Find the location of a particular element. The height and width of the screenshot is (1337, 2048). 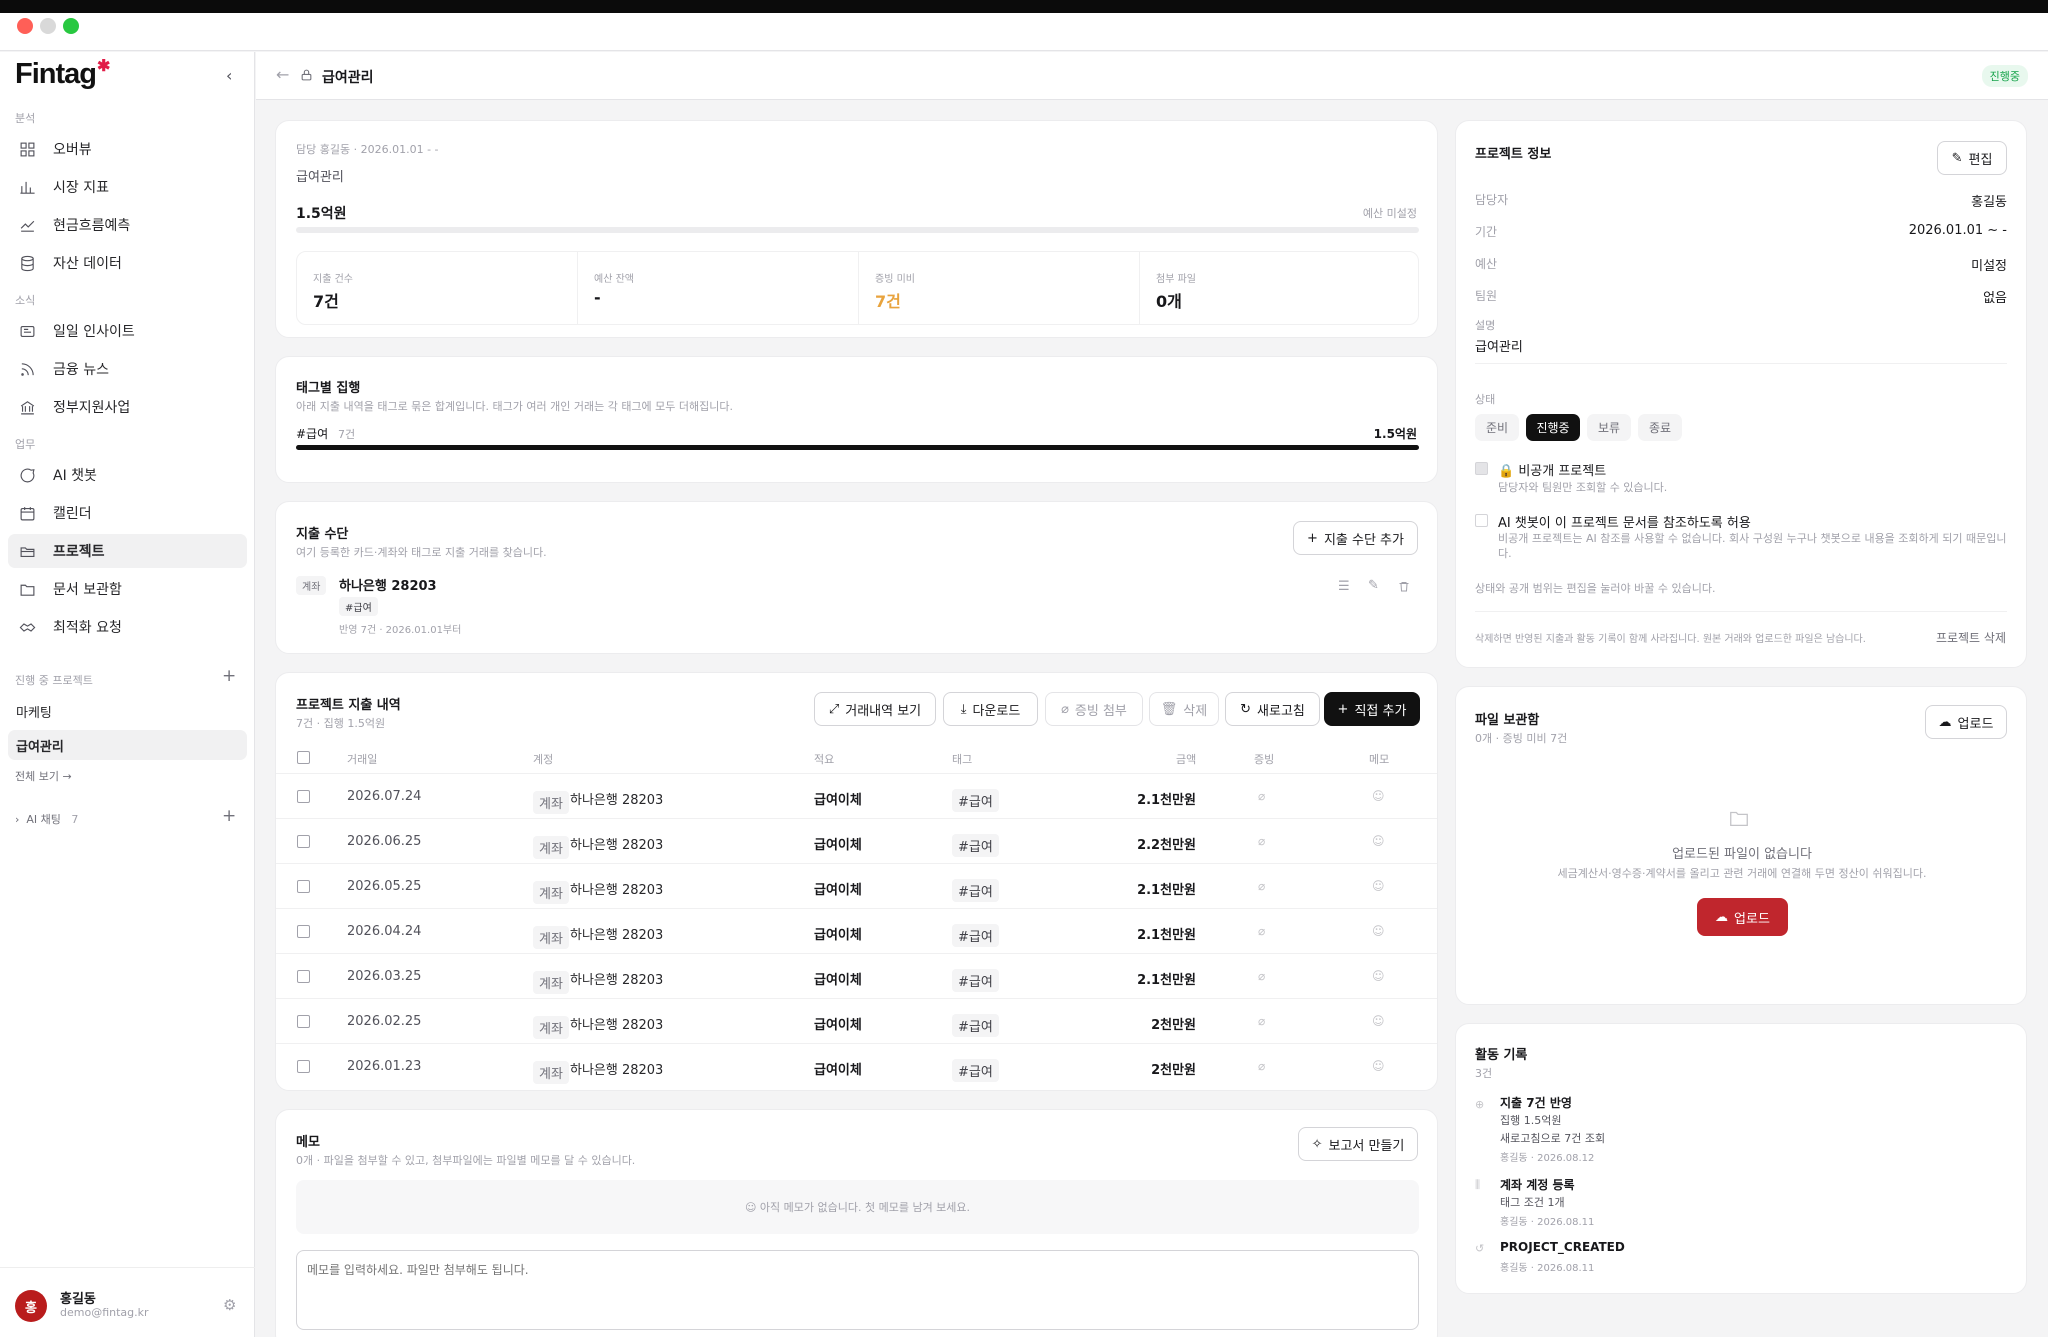

bank-icon: ⫼ is located at coordinates (1478, 1184).